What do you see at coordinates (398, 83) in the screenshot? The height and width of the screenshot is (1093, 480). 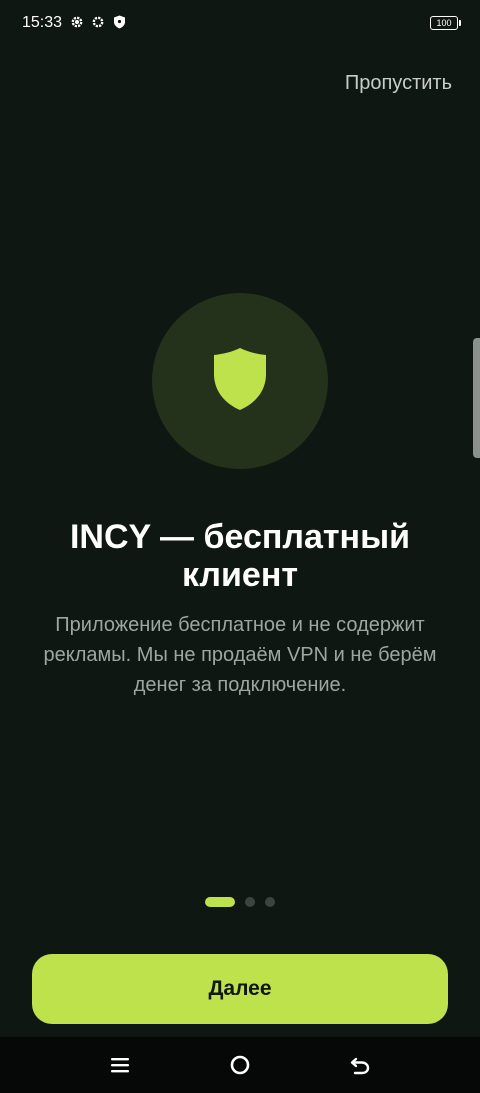 I see `skip-button: Пропустить` at bounding box center [398, 83].